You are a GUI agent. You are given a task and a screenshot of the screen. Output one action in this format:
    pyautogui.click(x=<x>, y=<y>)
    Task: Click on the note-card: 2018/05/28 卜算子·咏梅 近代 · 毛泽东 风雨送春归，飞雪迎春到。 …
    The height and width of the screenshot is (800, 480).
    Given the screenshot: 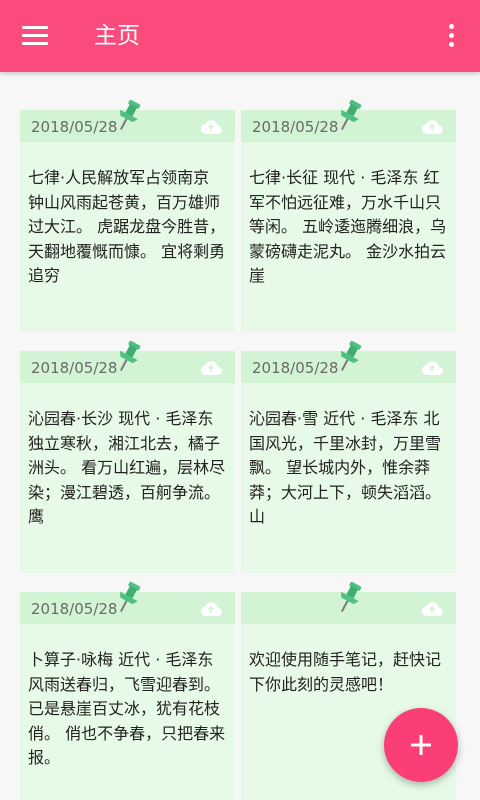 What is the action you would take?
    pyautogui.click(x=127, y=696)
    